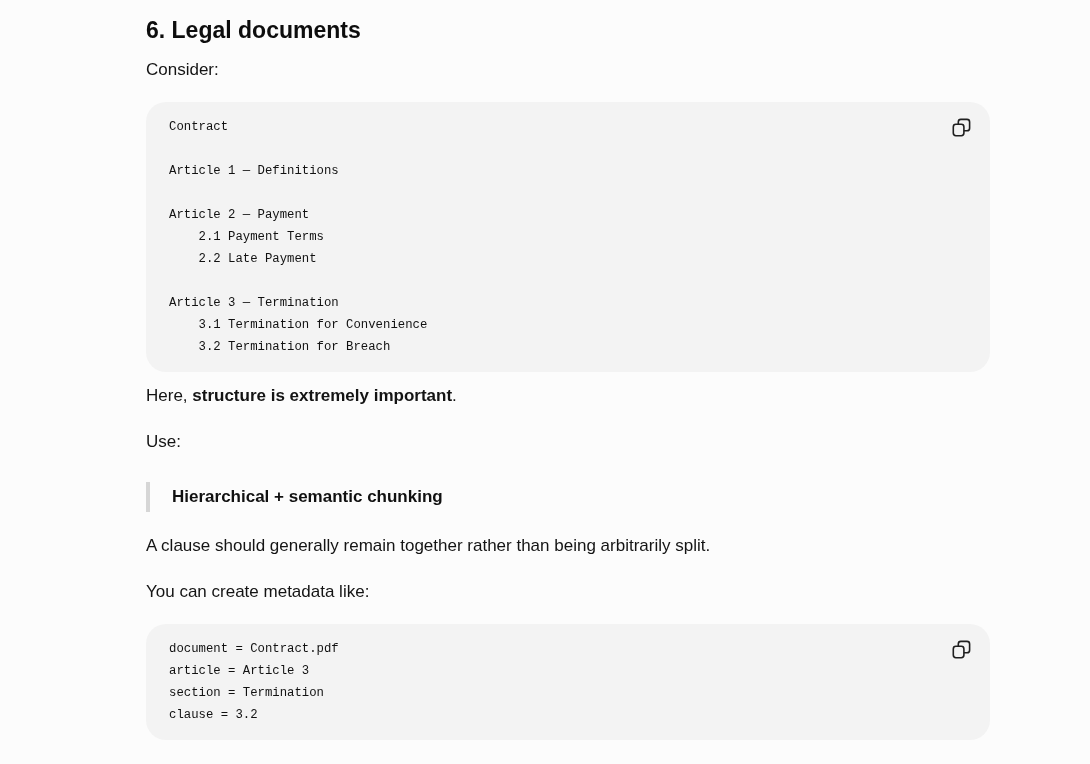 This screenshot has height=764, width=1090. I want to click on paragraph-text: You can create metadata like:, so click(258, 592).